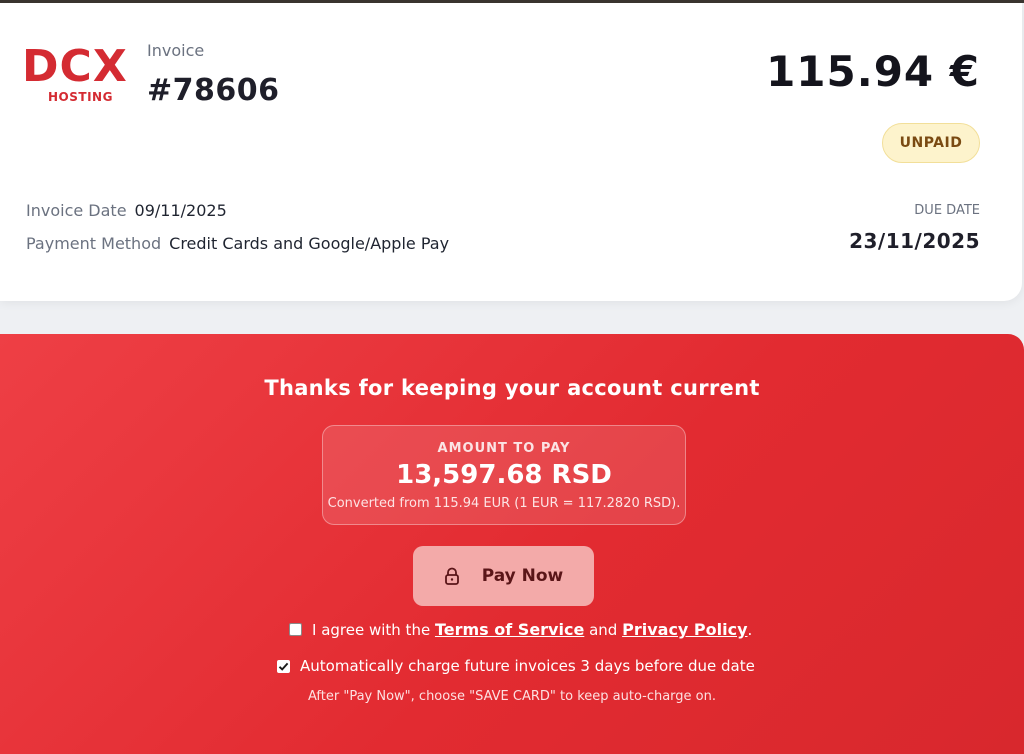 This screenshot has width=1024, height=754. I want to click on invoice-number: #78606, so click(213, 90).